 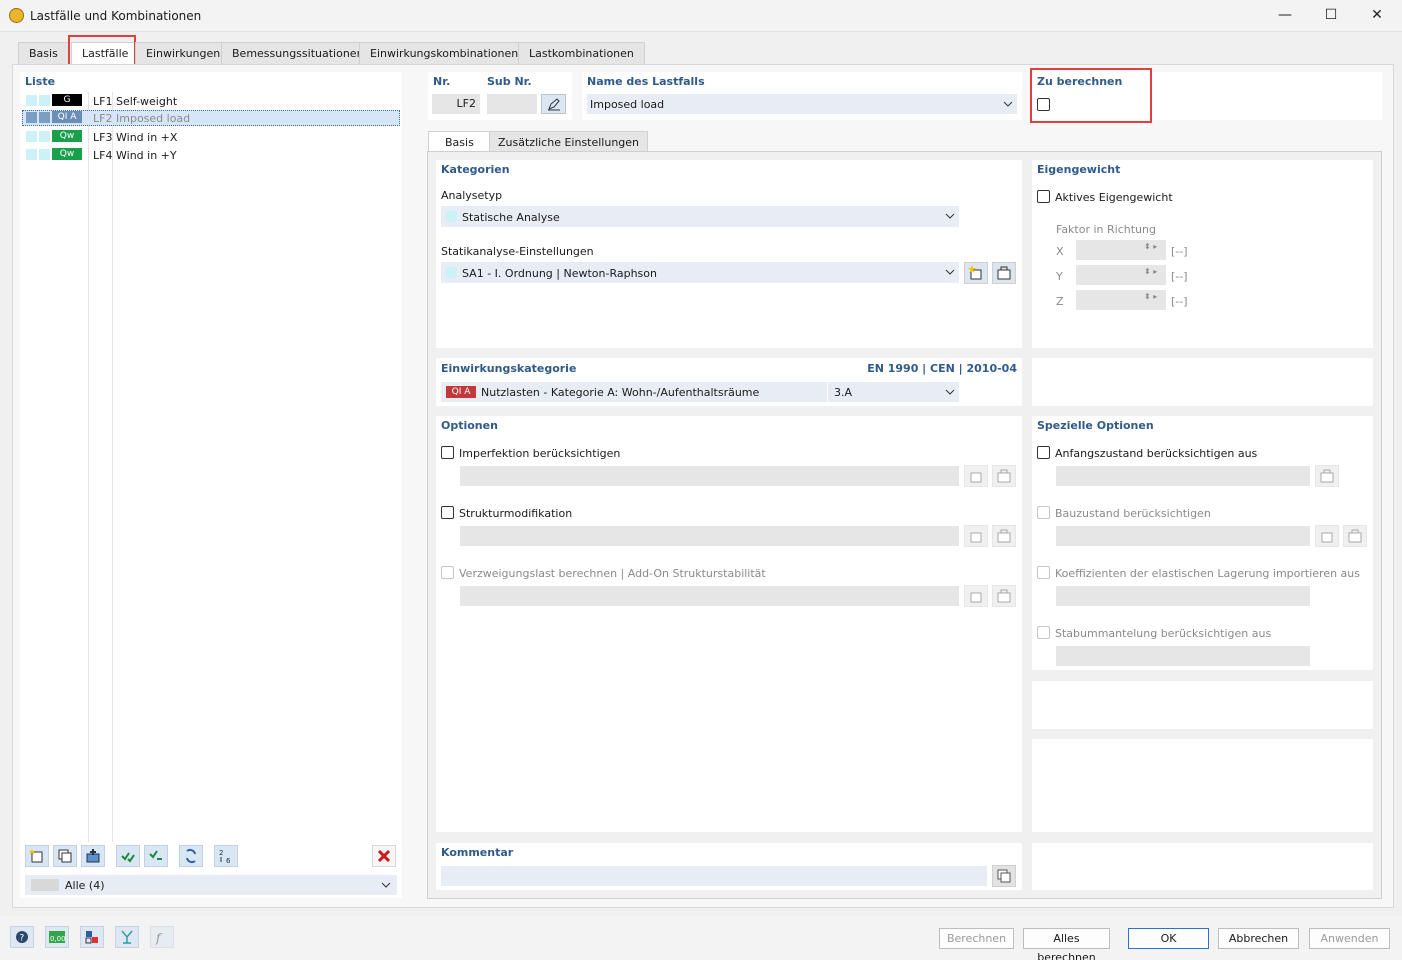 I want to click on sort-icon: 26, so click(x=226, y=856).